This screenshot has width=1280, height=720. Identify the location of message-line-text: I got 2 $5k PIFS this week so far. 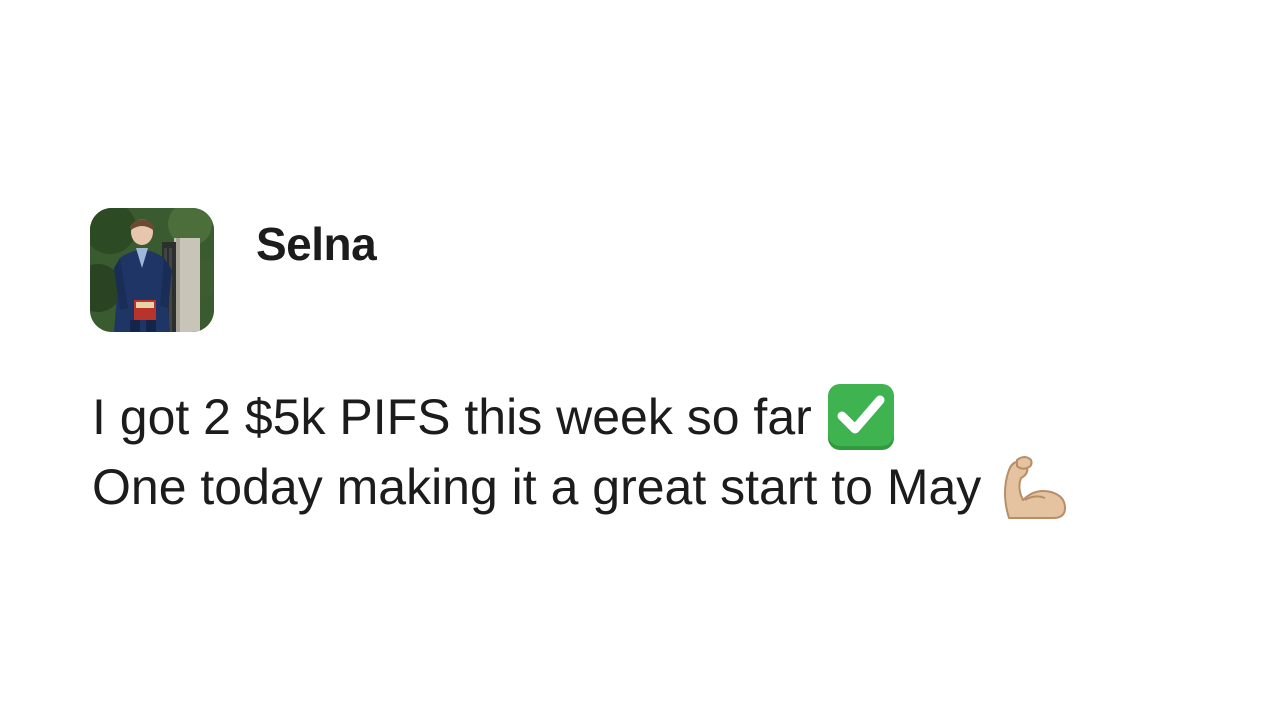
(452, 417).